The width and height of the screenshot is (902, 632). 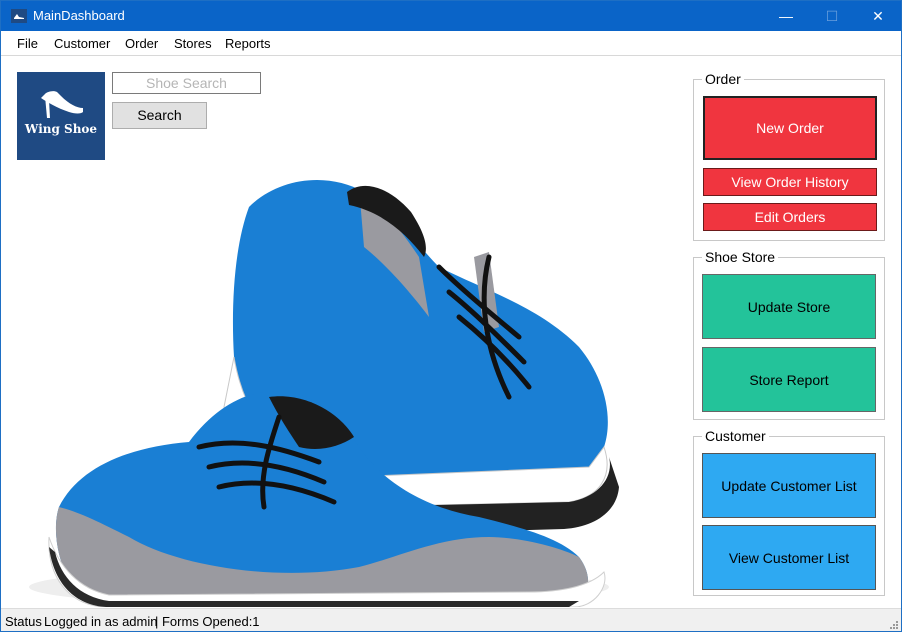 What do you see at coordinates (207, 621) in the screenshot?
I see `status-forms-opened: | Forms Opened:1` at bounding box center [207, 621].